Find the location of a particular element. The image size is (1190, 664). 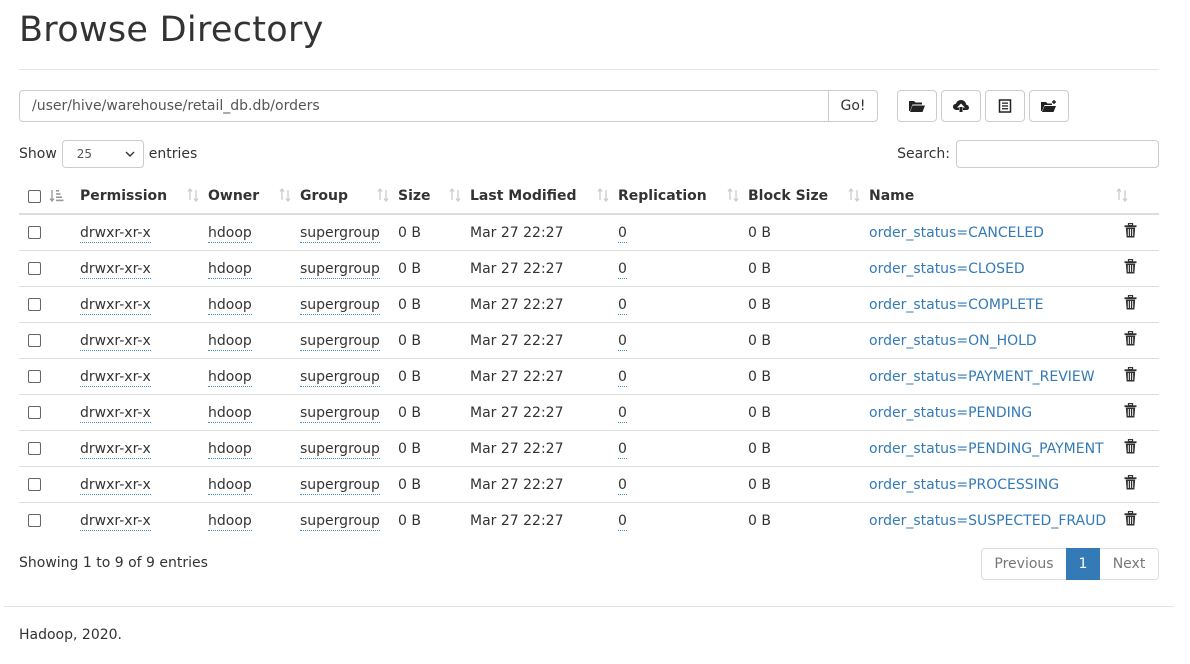

header-owner: Owner is located at coordinates (254, 197).